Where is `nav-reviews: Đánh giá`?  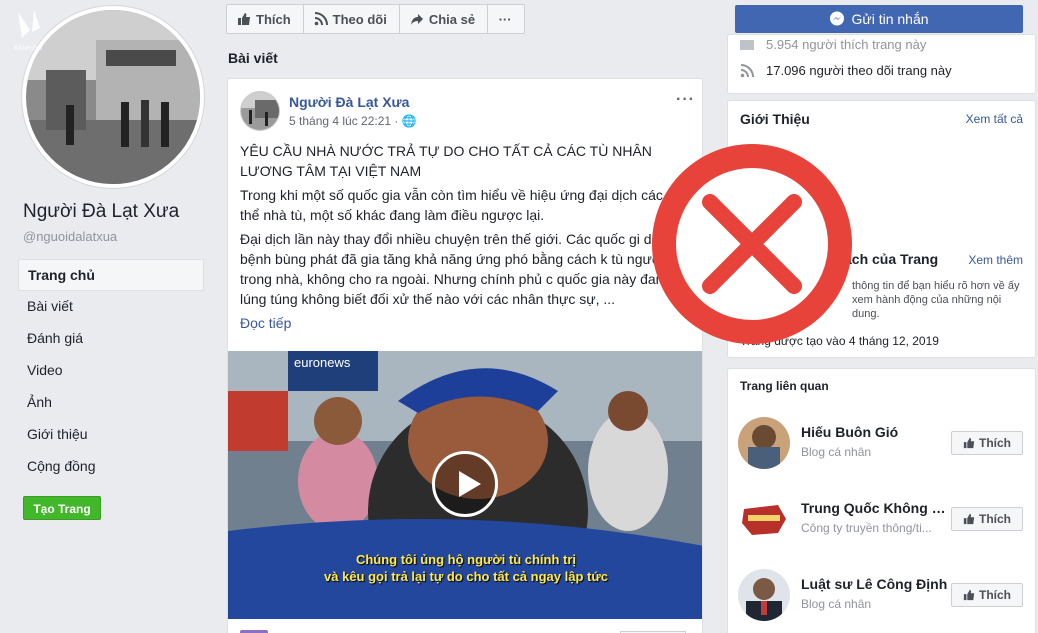
nav-reviews: Đánh giá is located at coordinates (111, 339).